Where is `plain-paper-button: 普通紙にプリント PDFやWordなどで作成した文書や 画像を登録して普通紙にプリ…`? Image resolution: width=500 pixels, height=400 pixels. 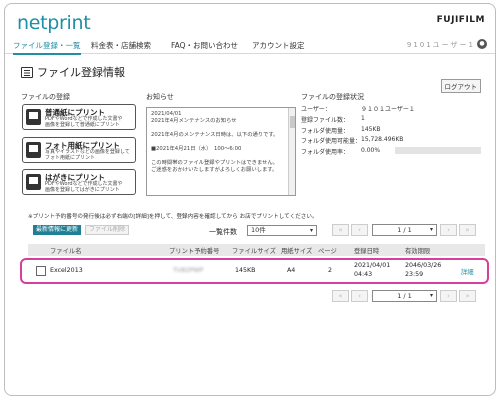 plain-paper-button: 普通紙にプリント PDFやWordなどで作成した文書や 画像を登録して普通紙にプリ… is located at coordinates (79, 117).